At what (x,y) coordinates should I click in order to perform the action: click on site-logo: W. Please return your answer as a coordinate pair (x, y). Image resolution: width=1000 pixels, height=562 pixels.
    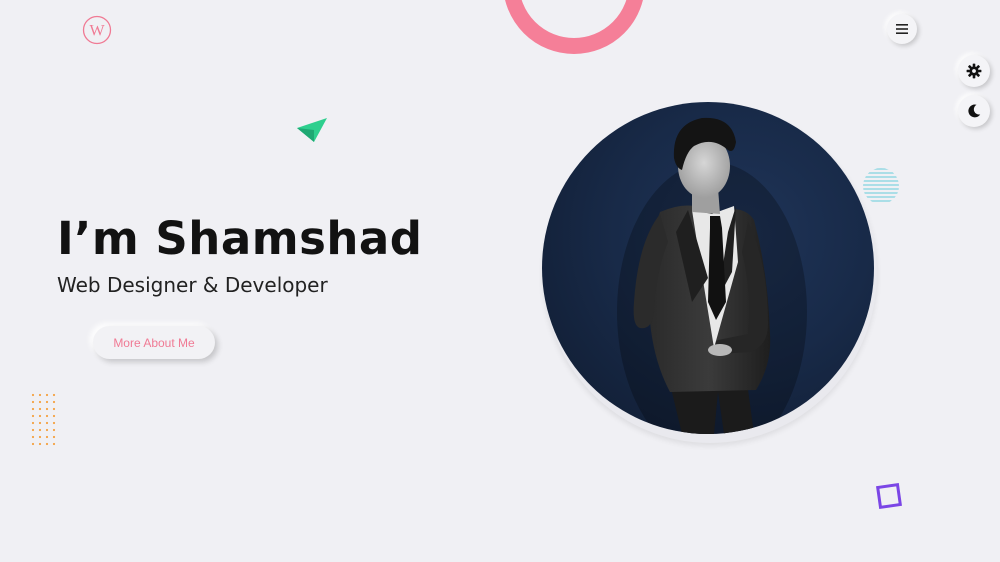
    Looking at the image, I should click on (97, 30).